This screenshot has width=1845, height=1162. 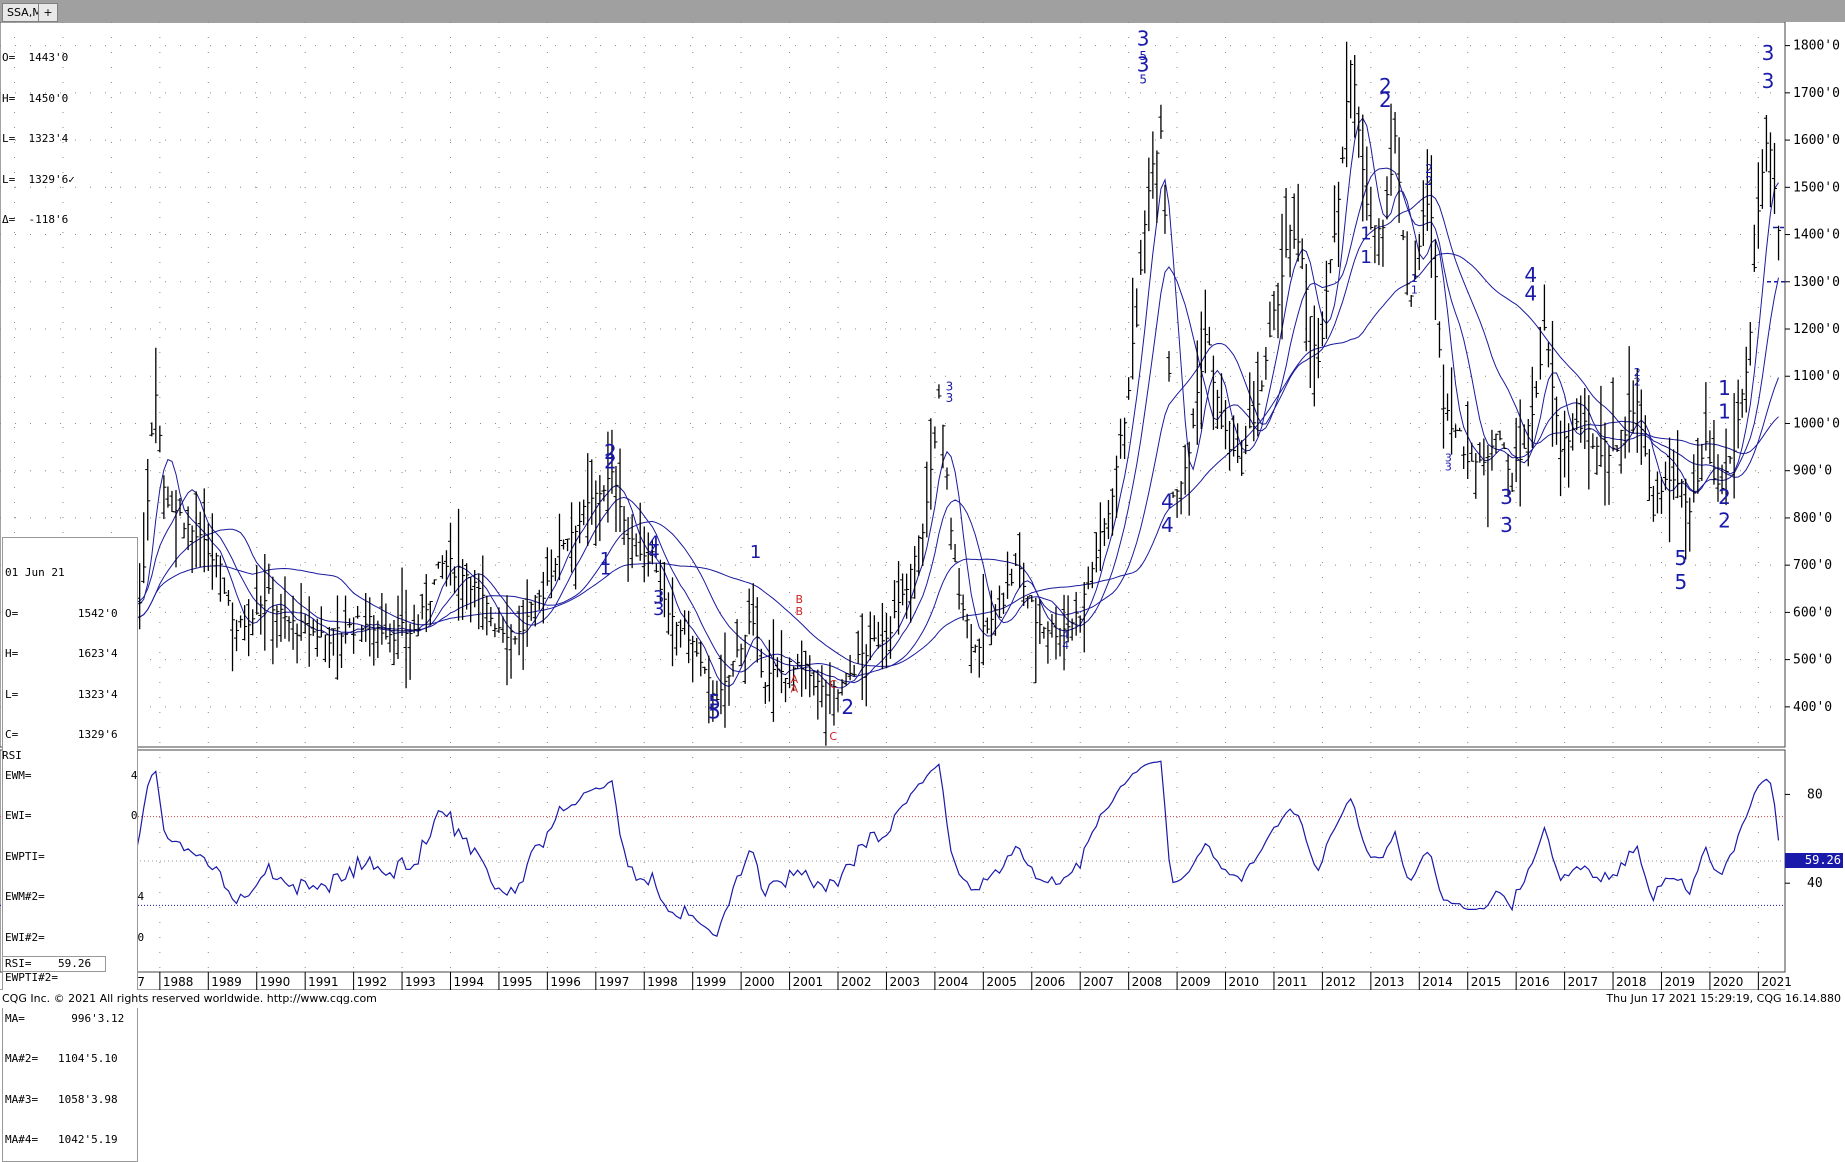 What do you see at coordinates (468, 982) in the screenshot?
I see `year-label: 1994` at bounding box center [468, 982].